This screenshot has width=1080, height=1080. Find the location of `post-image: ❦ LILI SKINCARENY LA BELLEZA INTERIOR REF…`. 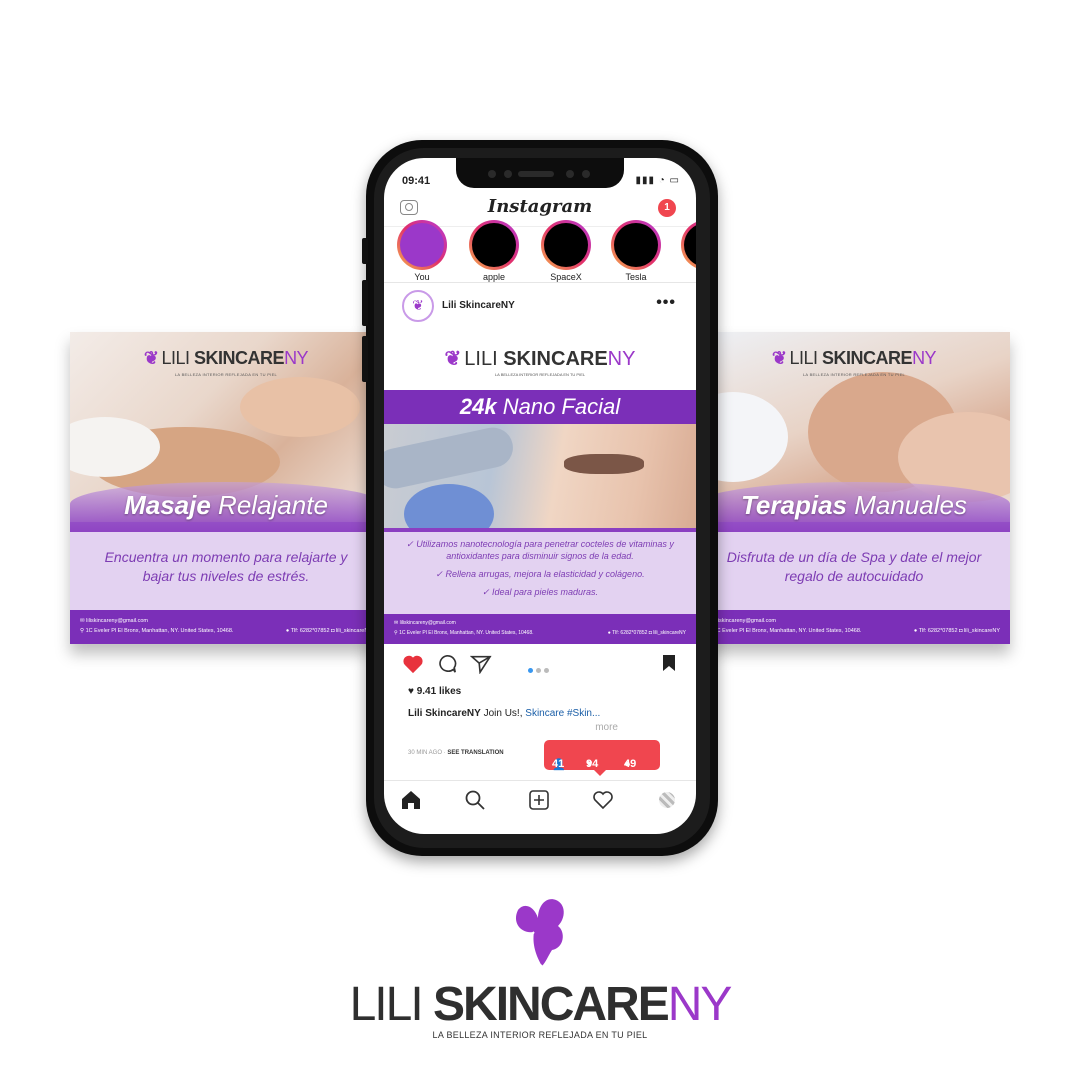

post-image: ❦ LILI SKINCARENY LA BELLEZA INTERIOR REF… is located at coordinates (540, 488).